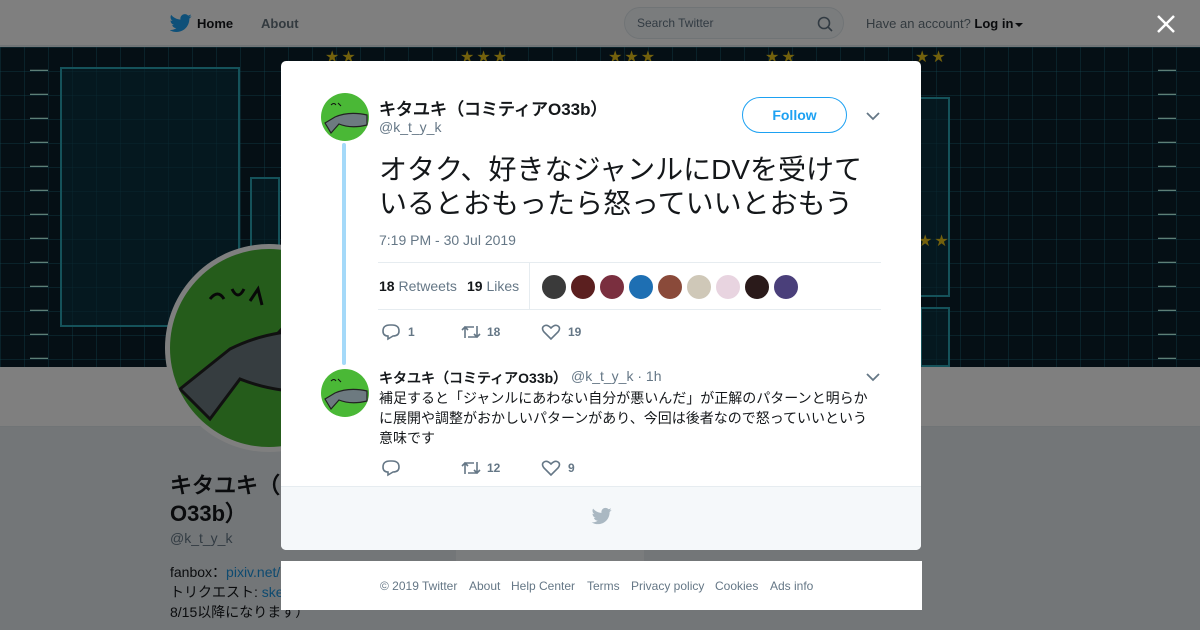  I want to click on close-icon, so click(1166, 24).